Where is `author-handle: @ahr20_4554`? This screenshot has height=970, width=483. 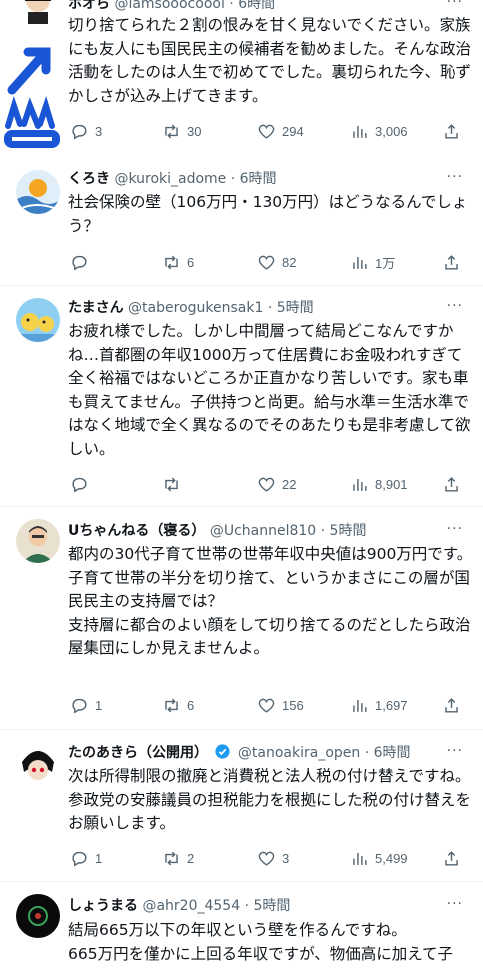
author-handle: @ahr20_4554 is located at coordinates (191, 906).